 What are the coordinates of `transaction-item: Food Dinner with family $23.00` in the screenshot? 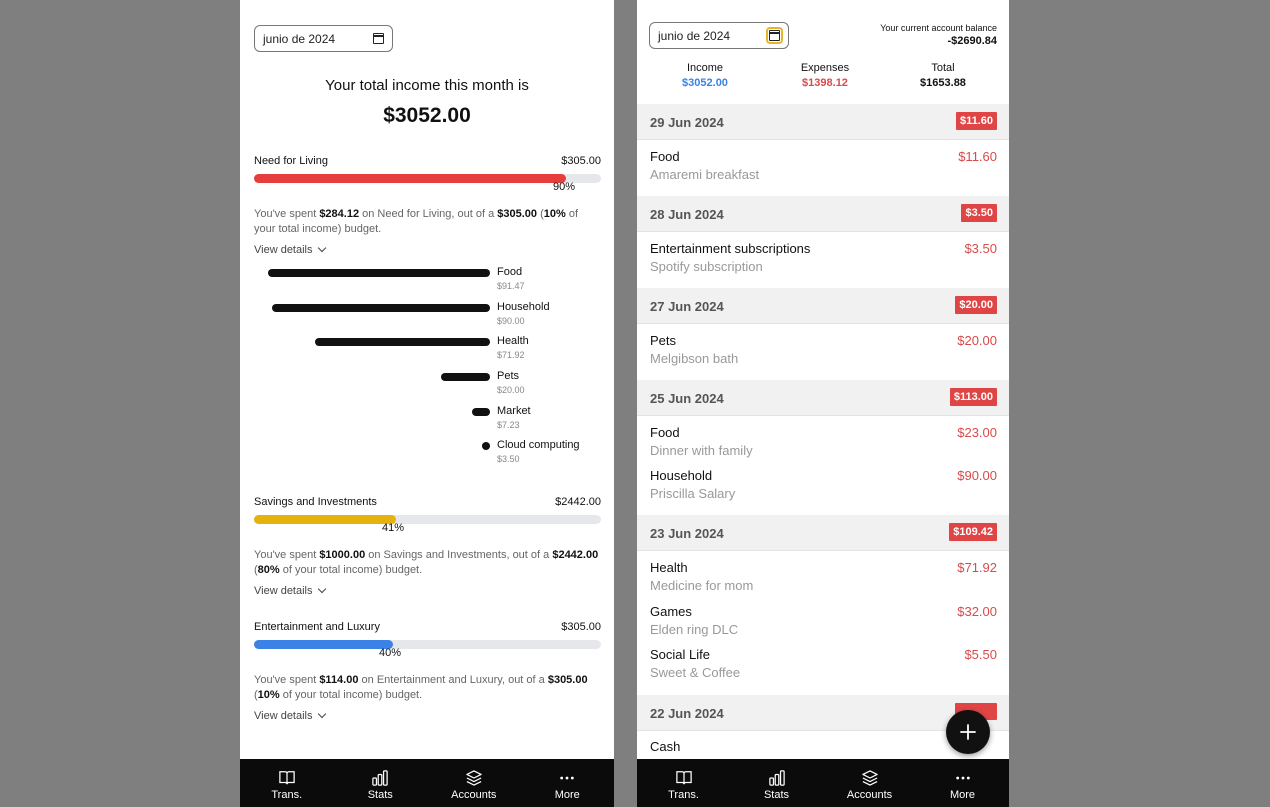 It's located at (823, 446).